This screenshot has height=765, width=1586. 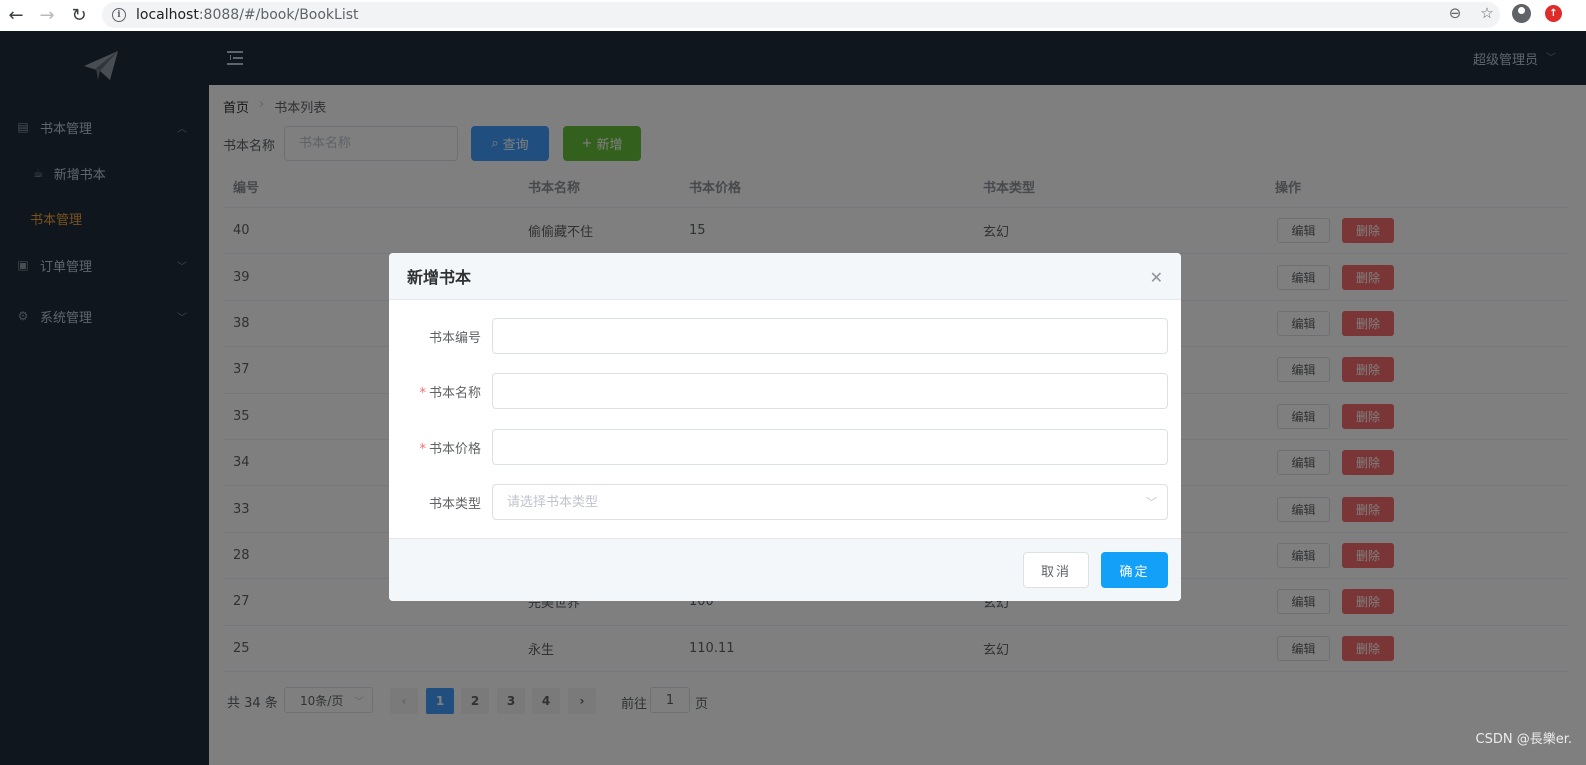 What do you see at coordinates (1056, 570) in the screenshot?
I see `cancel-button: 取消` at bounding box center [1056, 570].